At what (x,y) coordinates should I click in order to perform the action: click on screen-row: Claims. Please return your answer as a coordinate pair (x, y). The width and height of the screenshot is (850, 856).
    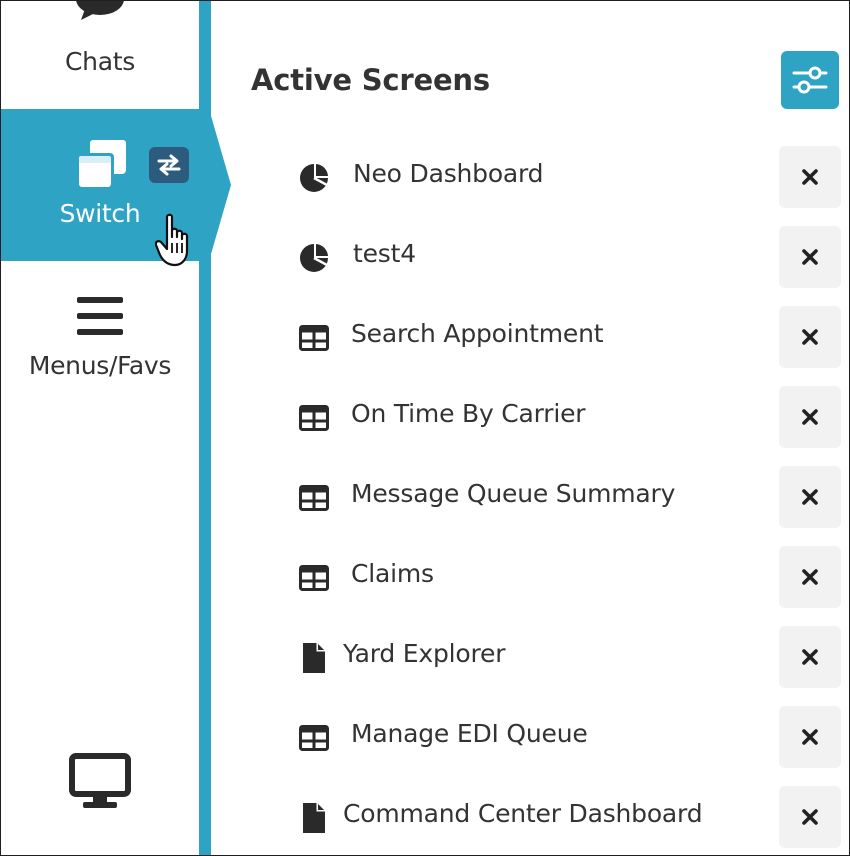
    Looking at the image, I should click on (530, 577).